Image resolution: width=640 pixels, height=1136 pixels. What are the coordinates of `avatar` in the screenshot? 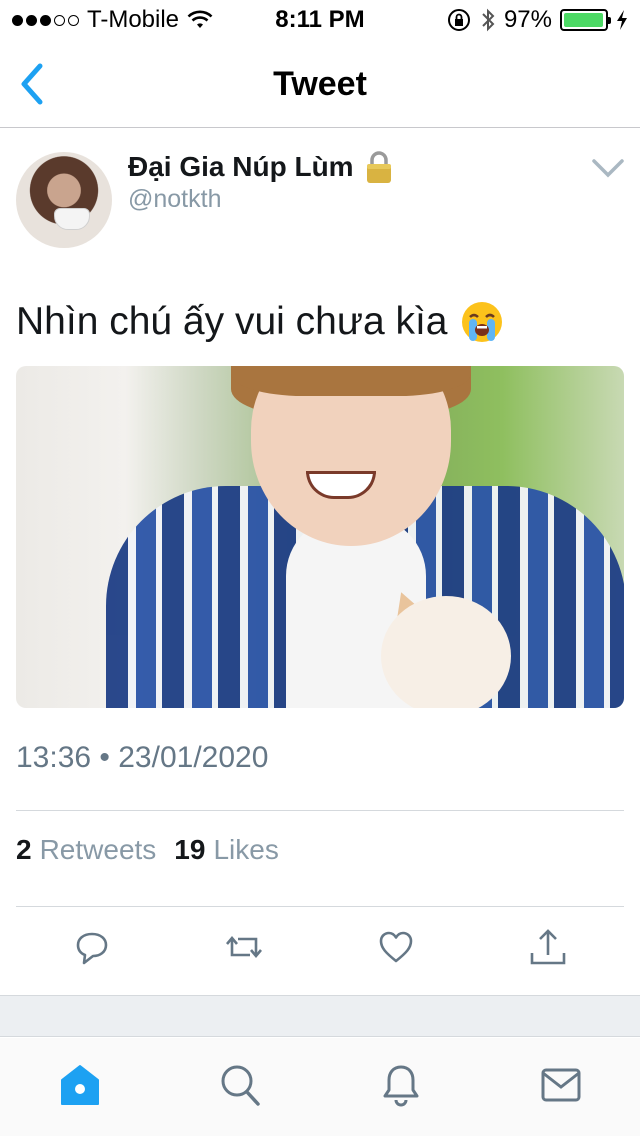 It's located at (64, 200).